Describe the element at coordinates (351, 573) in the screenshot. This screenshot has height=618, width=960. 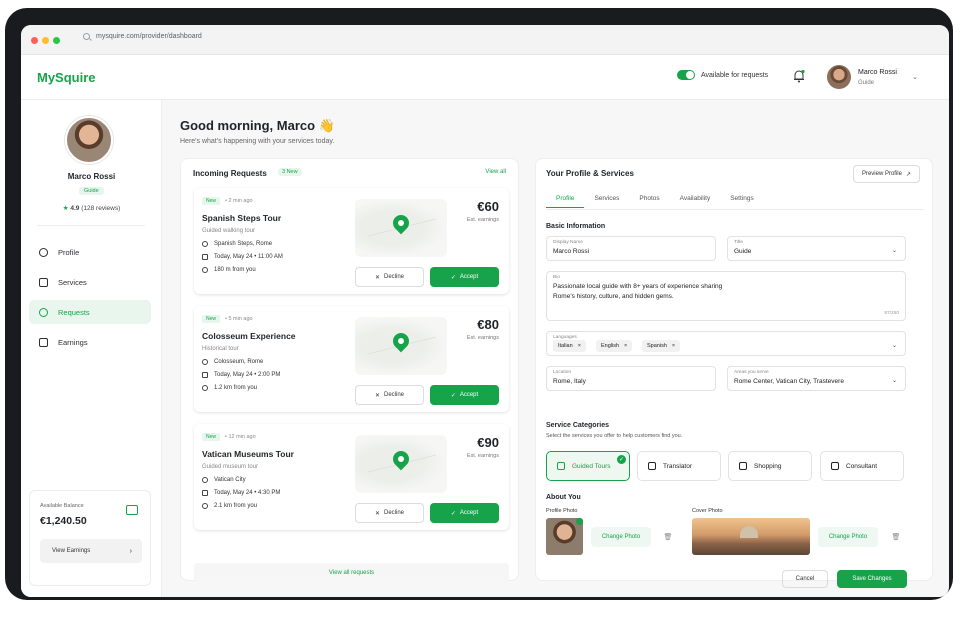
I see `view-all-requests-button: View all requests` at that location.